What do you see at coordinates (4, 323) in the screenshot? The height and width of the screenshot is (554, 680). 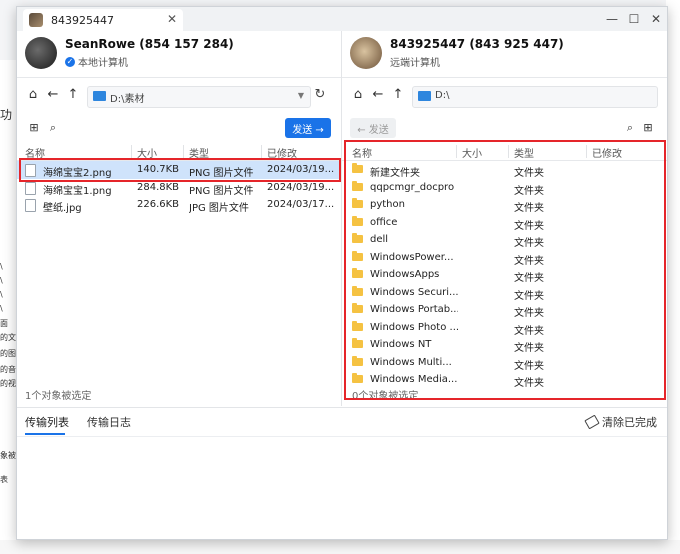 I see `bg-fragment: 面` at bounding box center [4, 323].